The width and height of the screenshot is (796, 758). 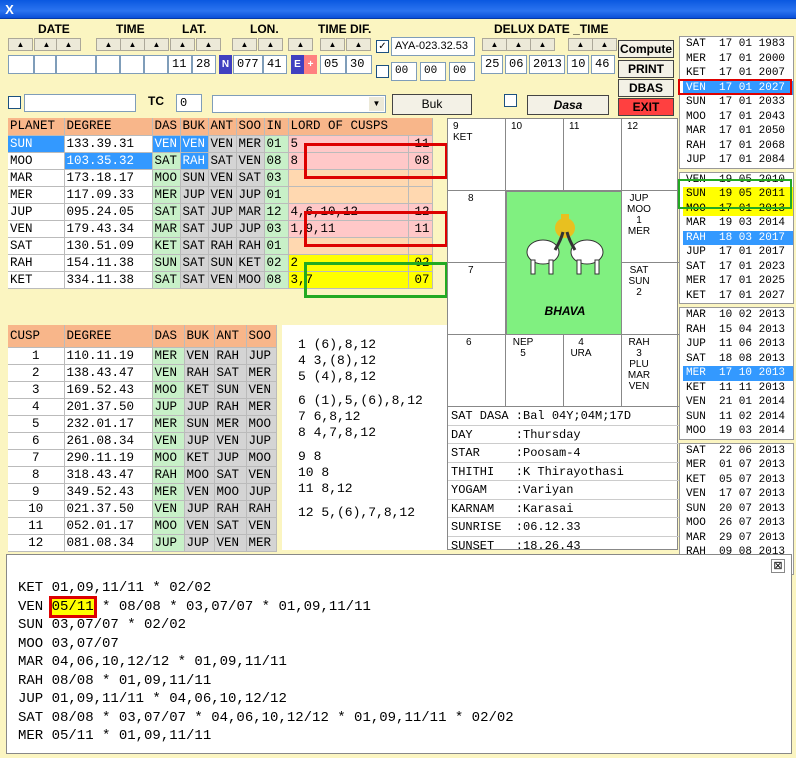 I want to click on dasa-button: Dasa, so click(x=568, y=105).